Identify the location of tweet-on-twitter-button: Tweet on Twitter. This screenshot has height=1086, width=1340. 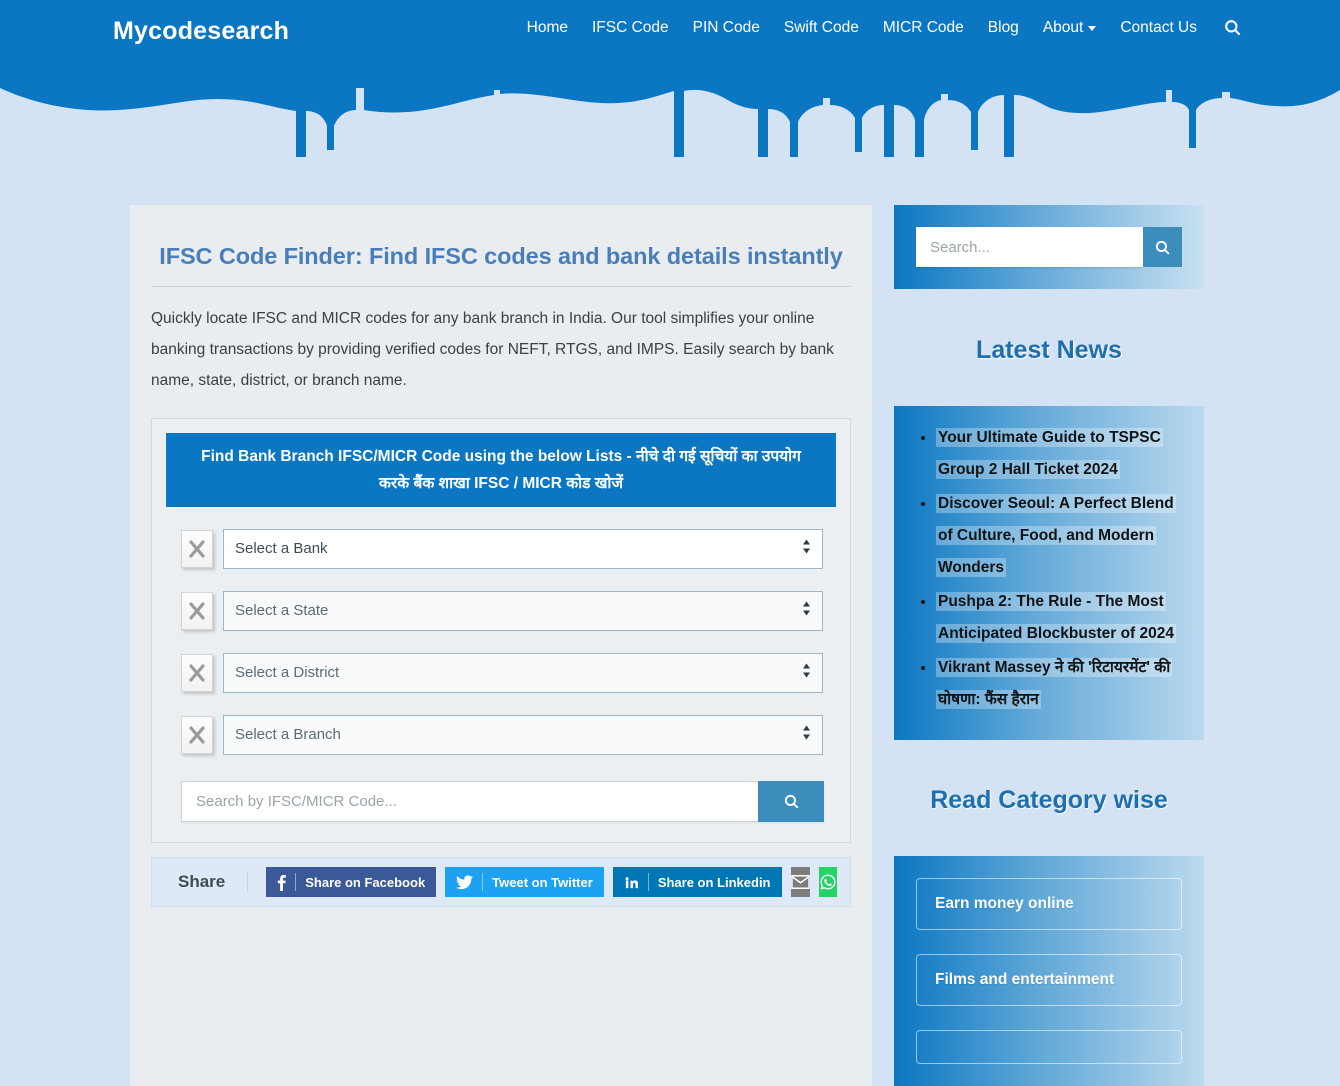
(524, 882).